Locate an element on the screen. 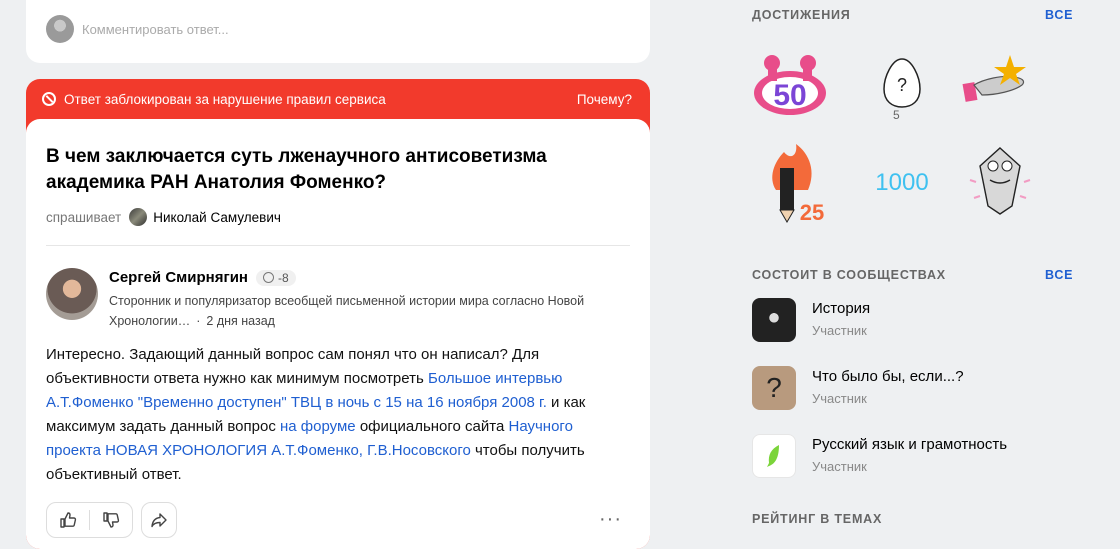 The image size is (1120, 549). achievements-title: ДОСТИЖЕНИЯ is located at coordinates (801, 15).